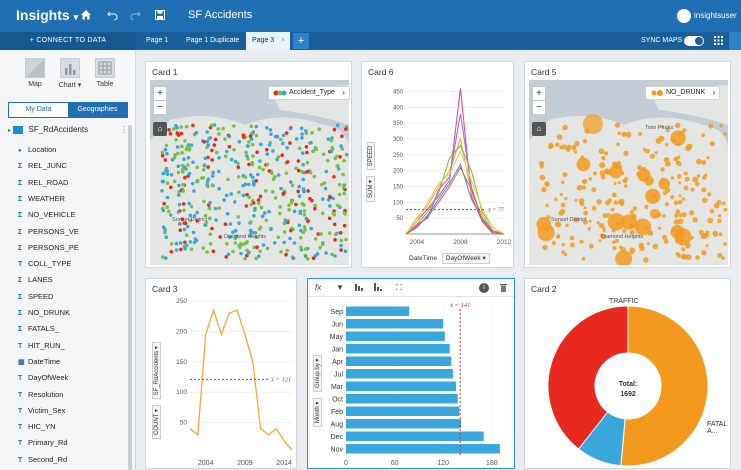 This screenshot has height=470, width=741. I want to click on table-tool: Table, so click(105, 73).